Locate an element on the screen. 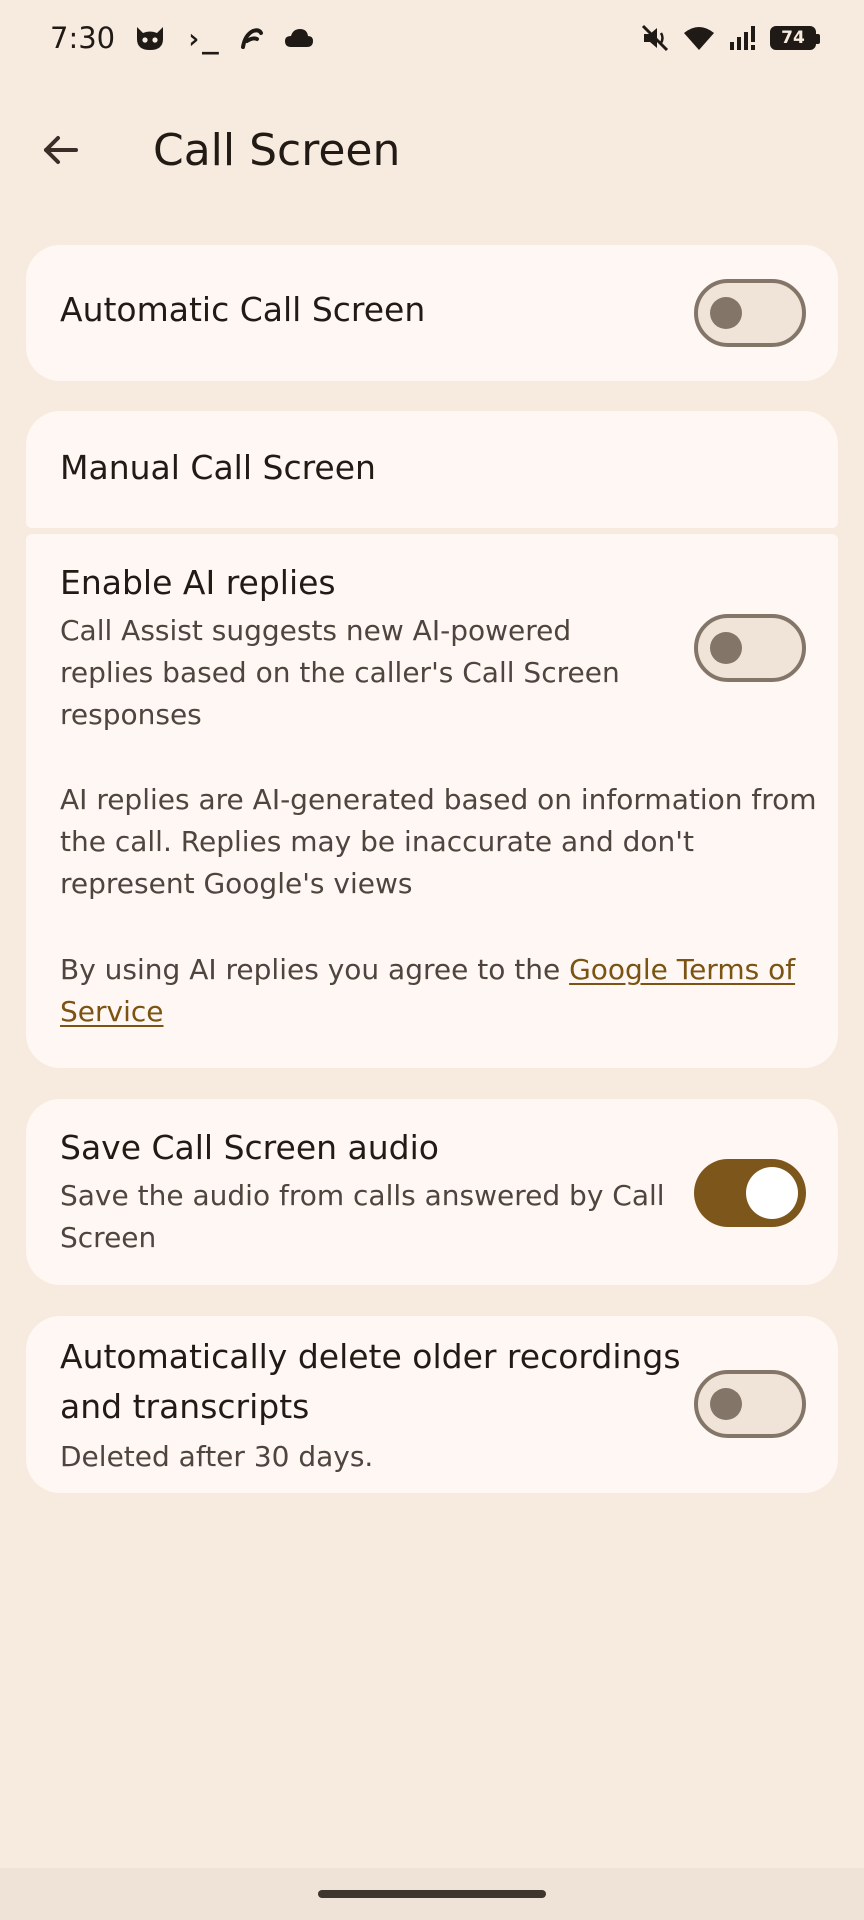 The height and width of the screenshot is (1920, 864). ai-replies-description-line3: responses is located at coordinates (131, 714).